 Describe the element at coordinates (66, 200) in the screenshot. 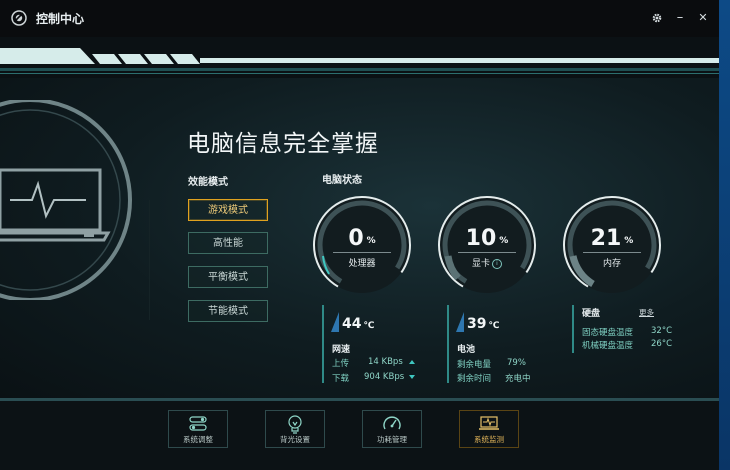

I see `laptop-graphic-icon` at that location.